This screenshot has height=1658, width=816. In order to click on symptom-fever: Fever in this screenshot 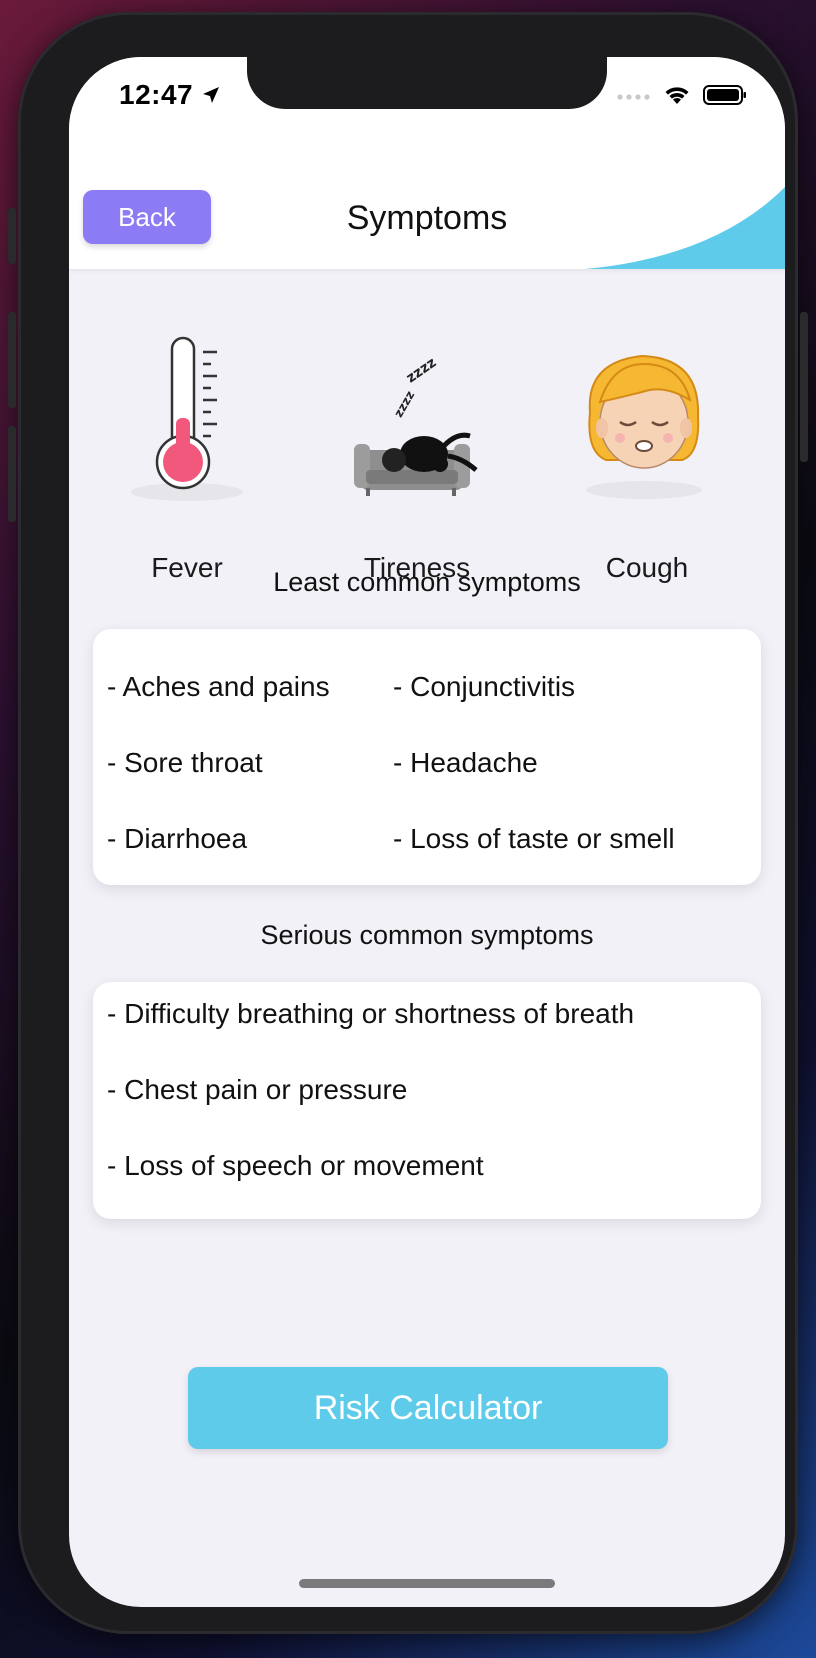, I will do `click(187, 443)`.